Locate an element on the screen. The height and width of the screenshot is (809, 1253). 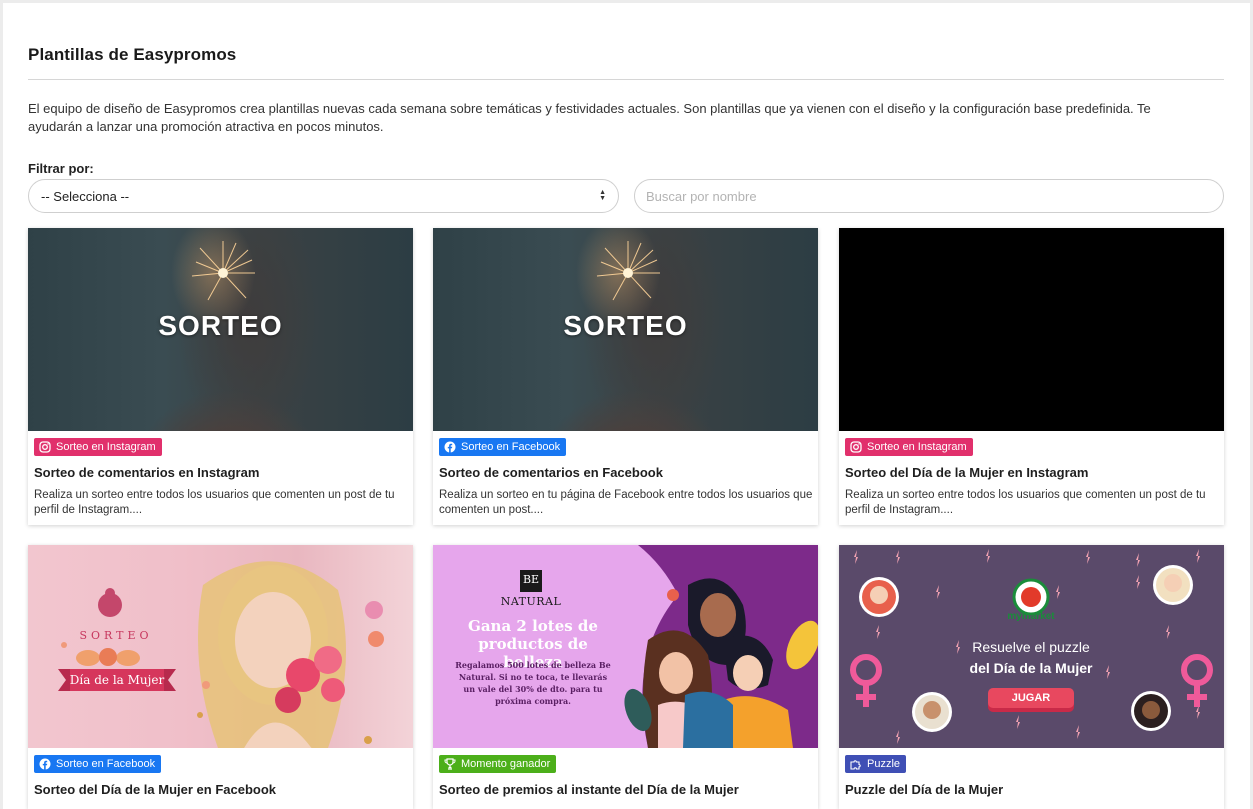
category-badge: Puzzle is located at coordinates (876, 764).